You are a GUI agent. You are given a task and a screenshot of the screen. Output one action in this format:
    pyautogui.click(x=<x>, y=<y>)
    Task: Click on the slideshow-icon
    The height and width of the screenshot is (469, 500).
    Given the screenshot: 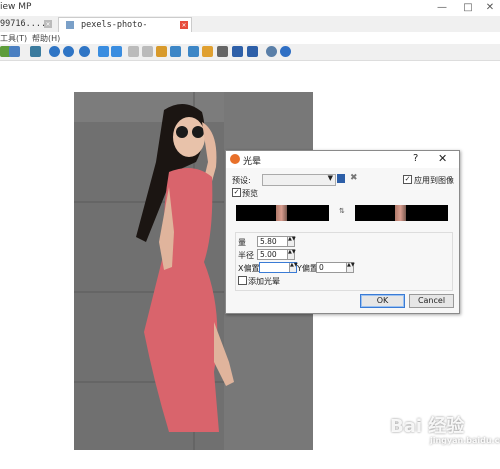 What is the action you would take?
    pyautogui.click(x=252, y=51)
    